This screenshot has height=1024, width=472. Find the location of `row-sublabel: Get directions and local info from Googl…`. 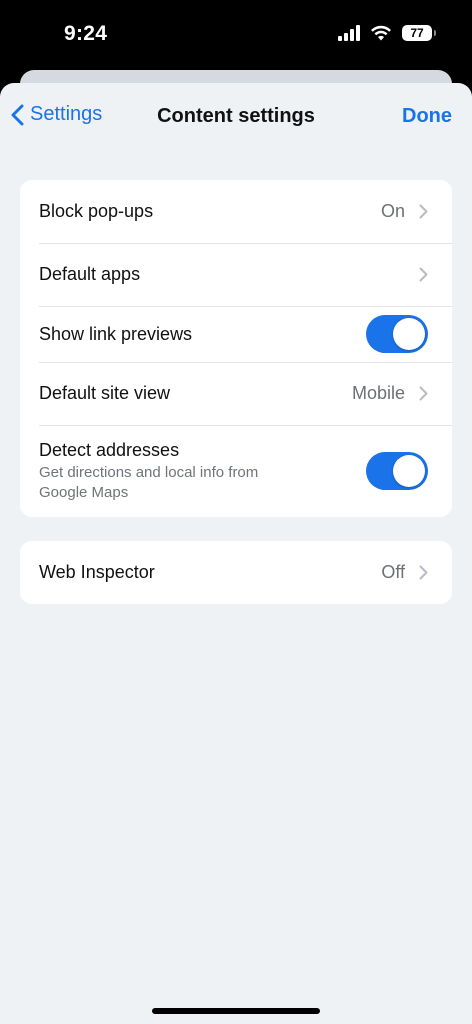

row-sublabel: Get directions and local info from Googl… is located at coordinates (149, 482).